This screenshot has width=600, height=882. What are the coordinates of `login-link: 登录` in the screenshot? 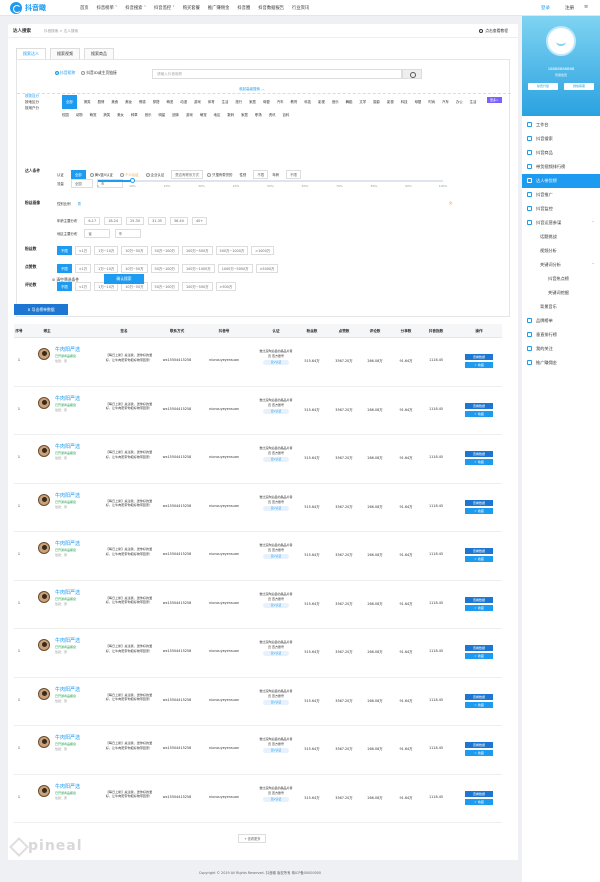 It's located at (545, 8).